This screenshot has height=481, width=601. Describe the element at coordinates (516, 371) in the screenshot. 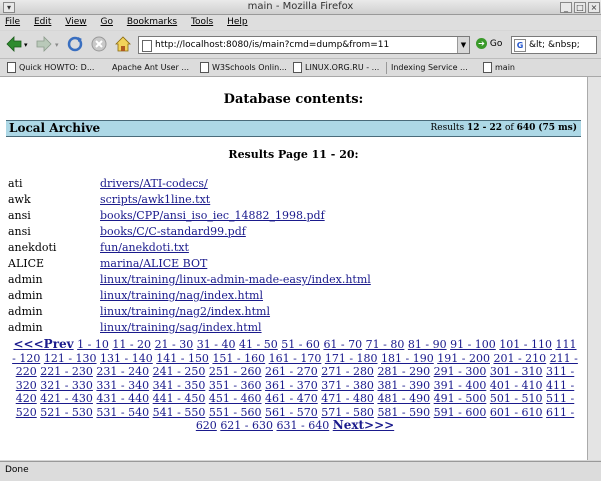

I see `page-range-link: 301 - 310` at that location.